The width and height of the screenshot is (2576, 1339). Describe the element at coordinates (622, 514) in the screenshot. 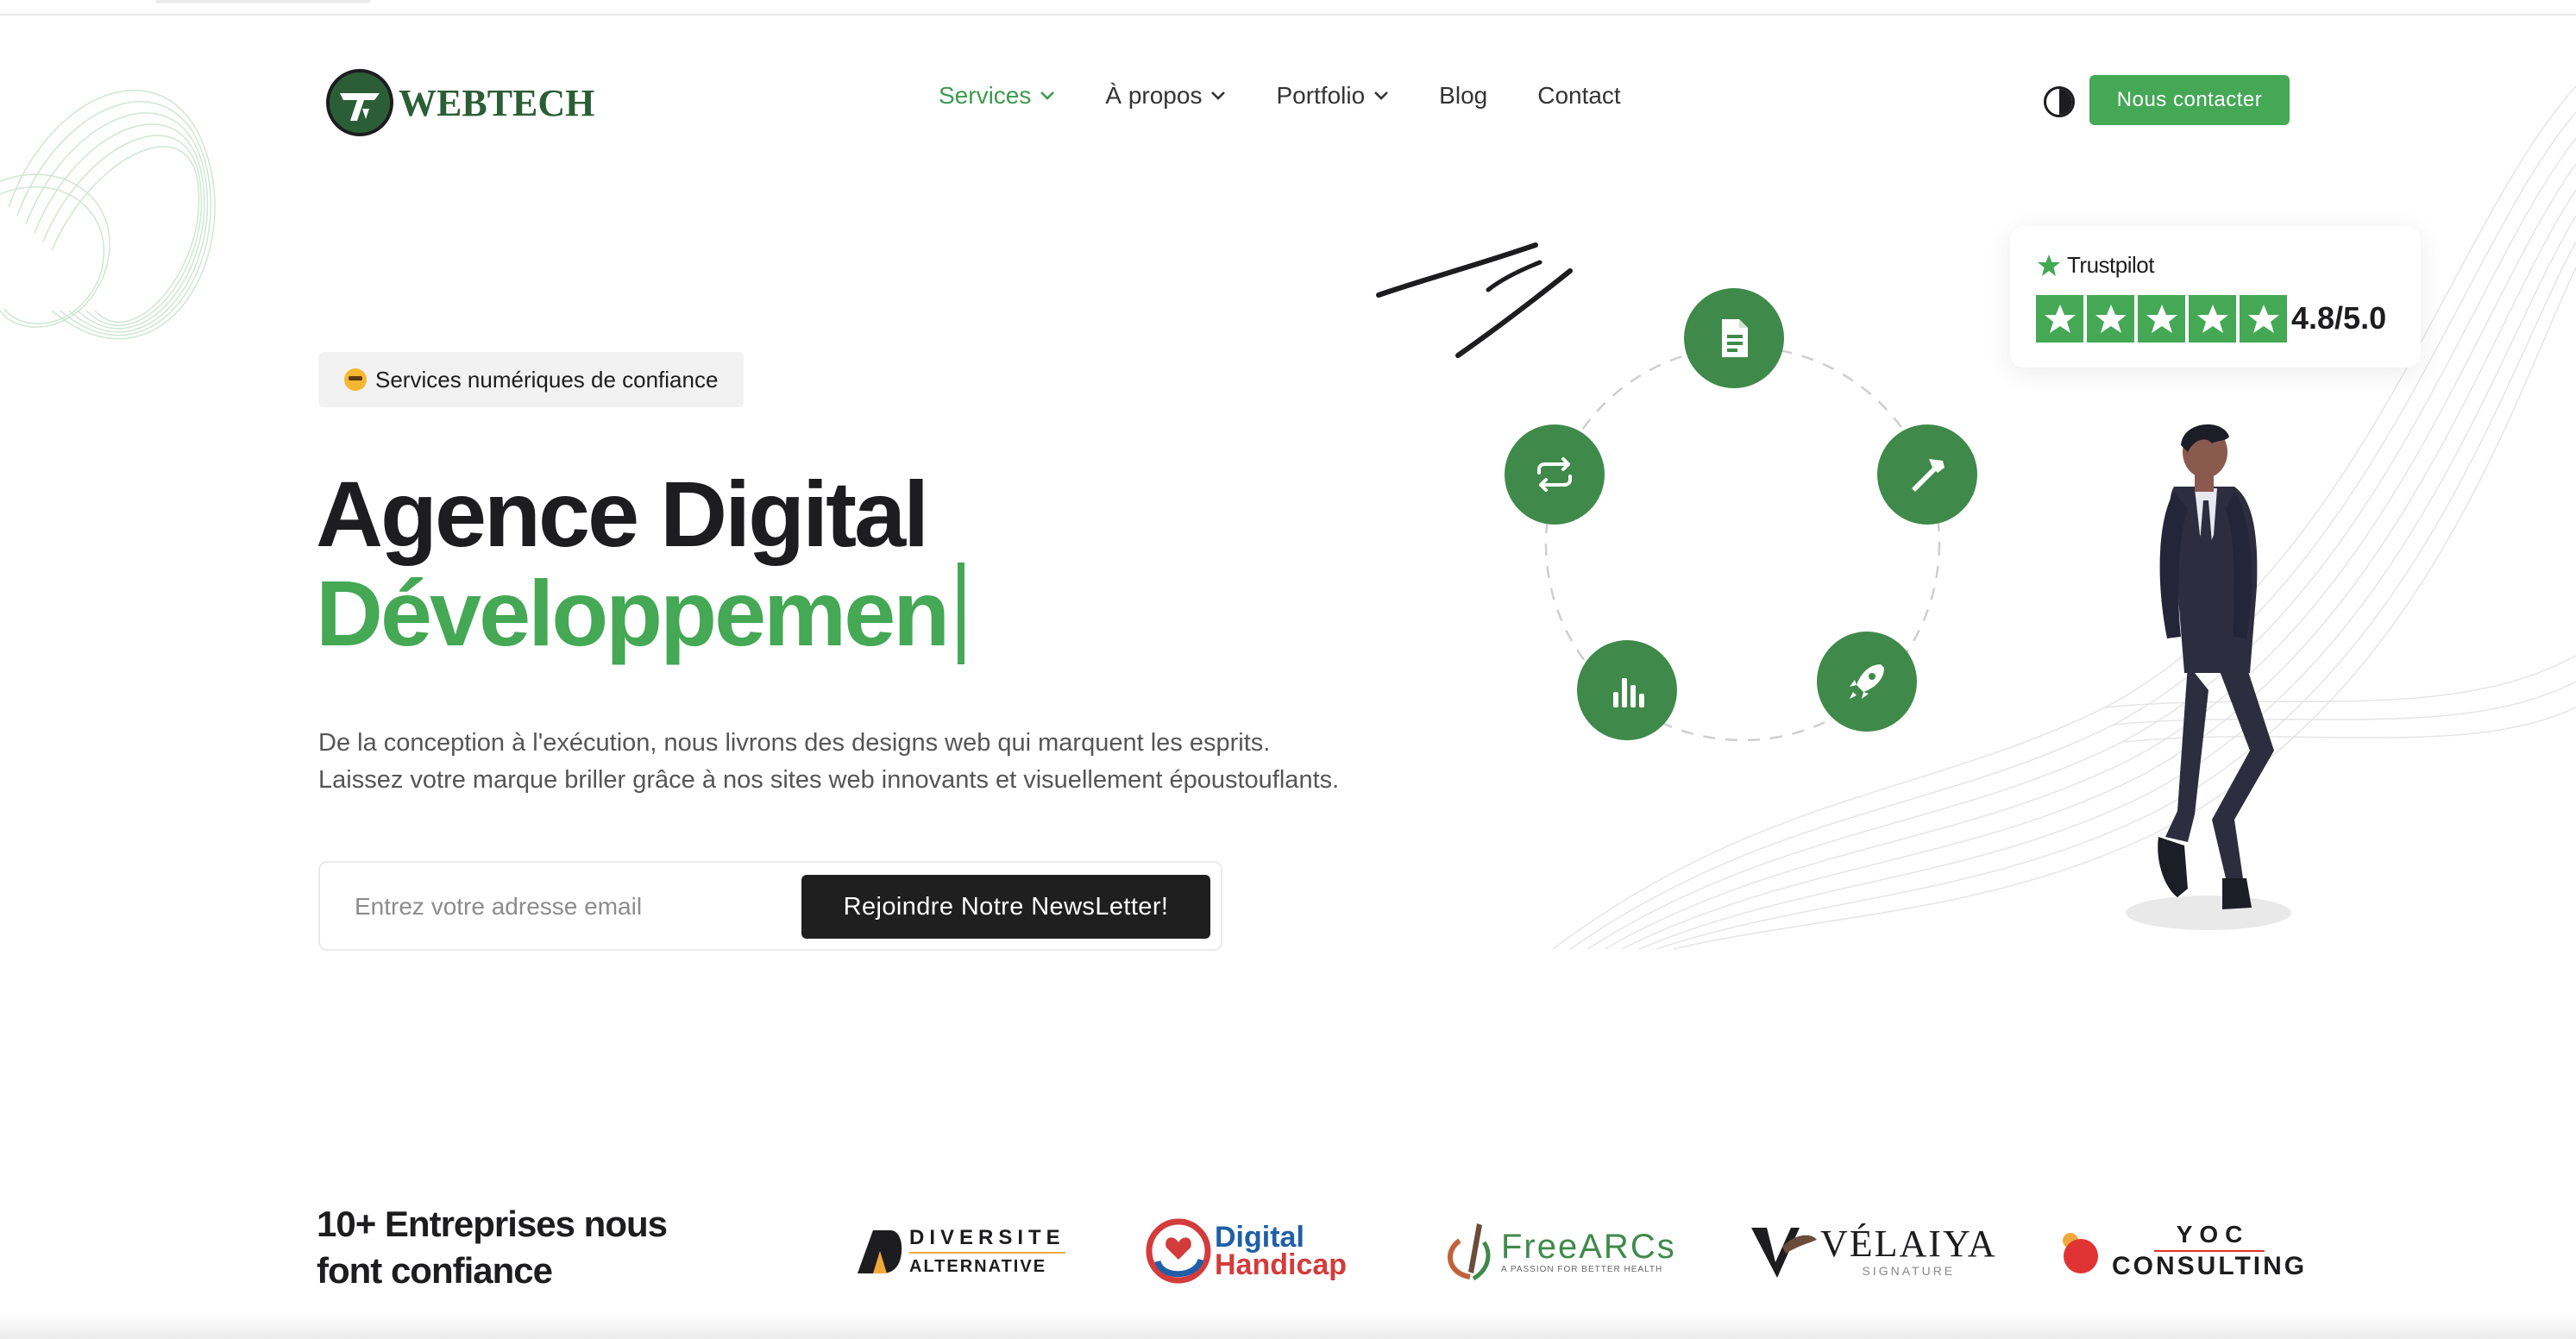

I see `hero-title: Agence Digital` at that location.